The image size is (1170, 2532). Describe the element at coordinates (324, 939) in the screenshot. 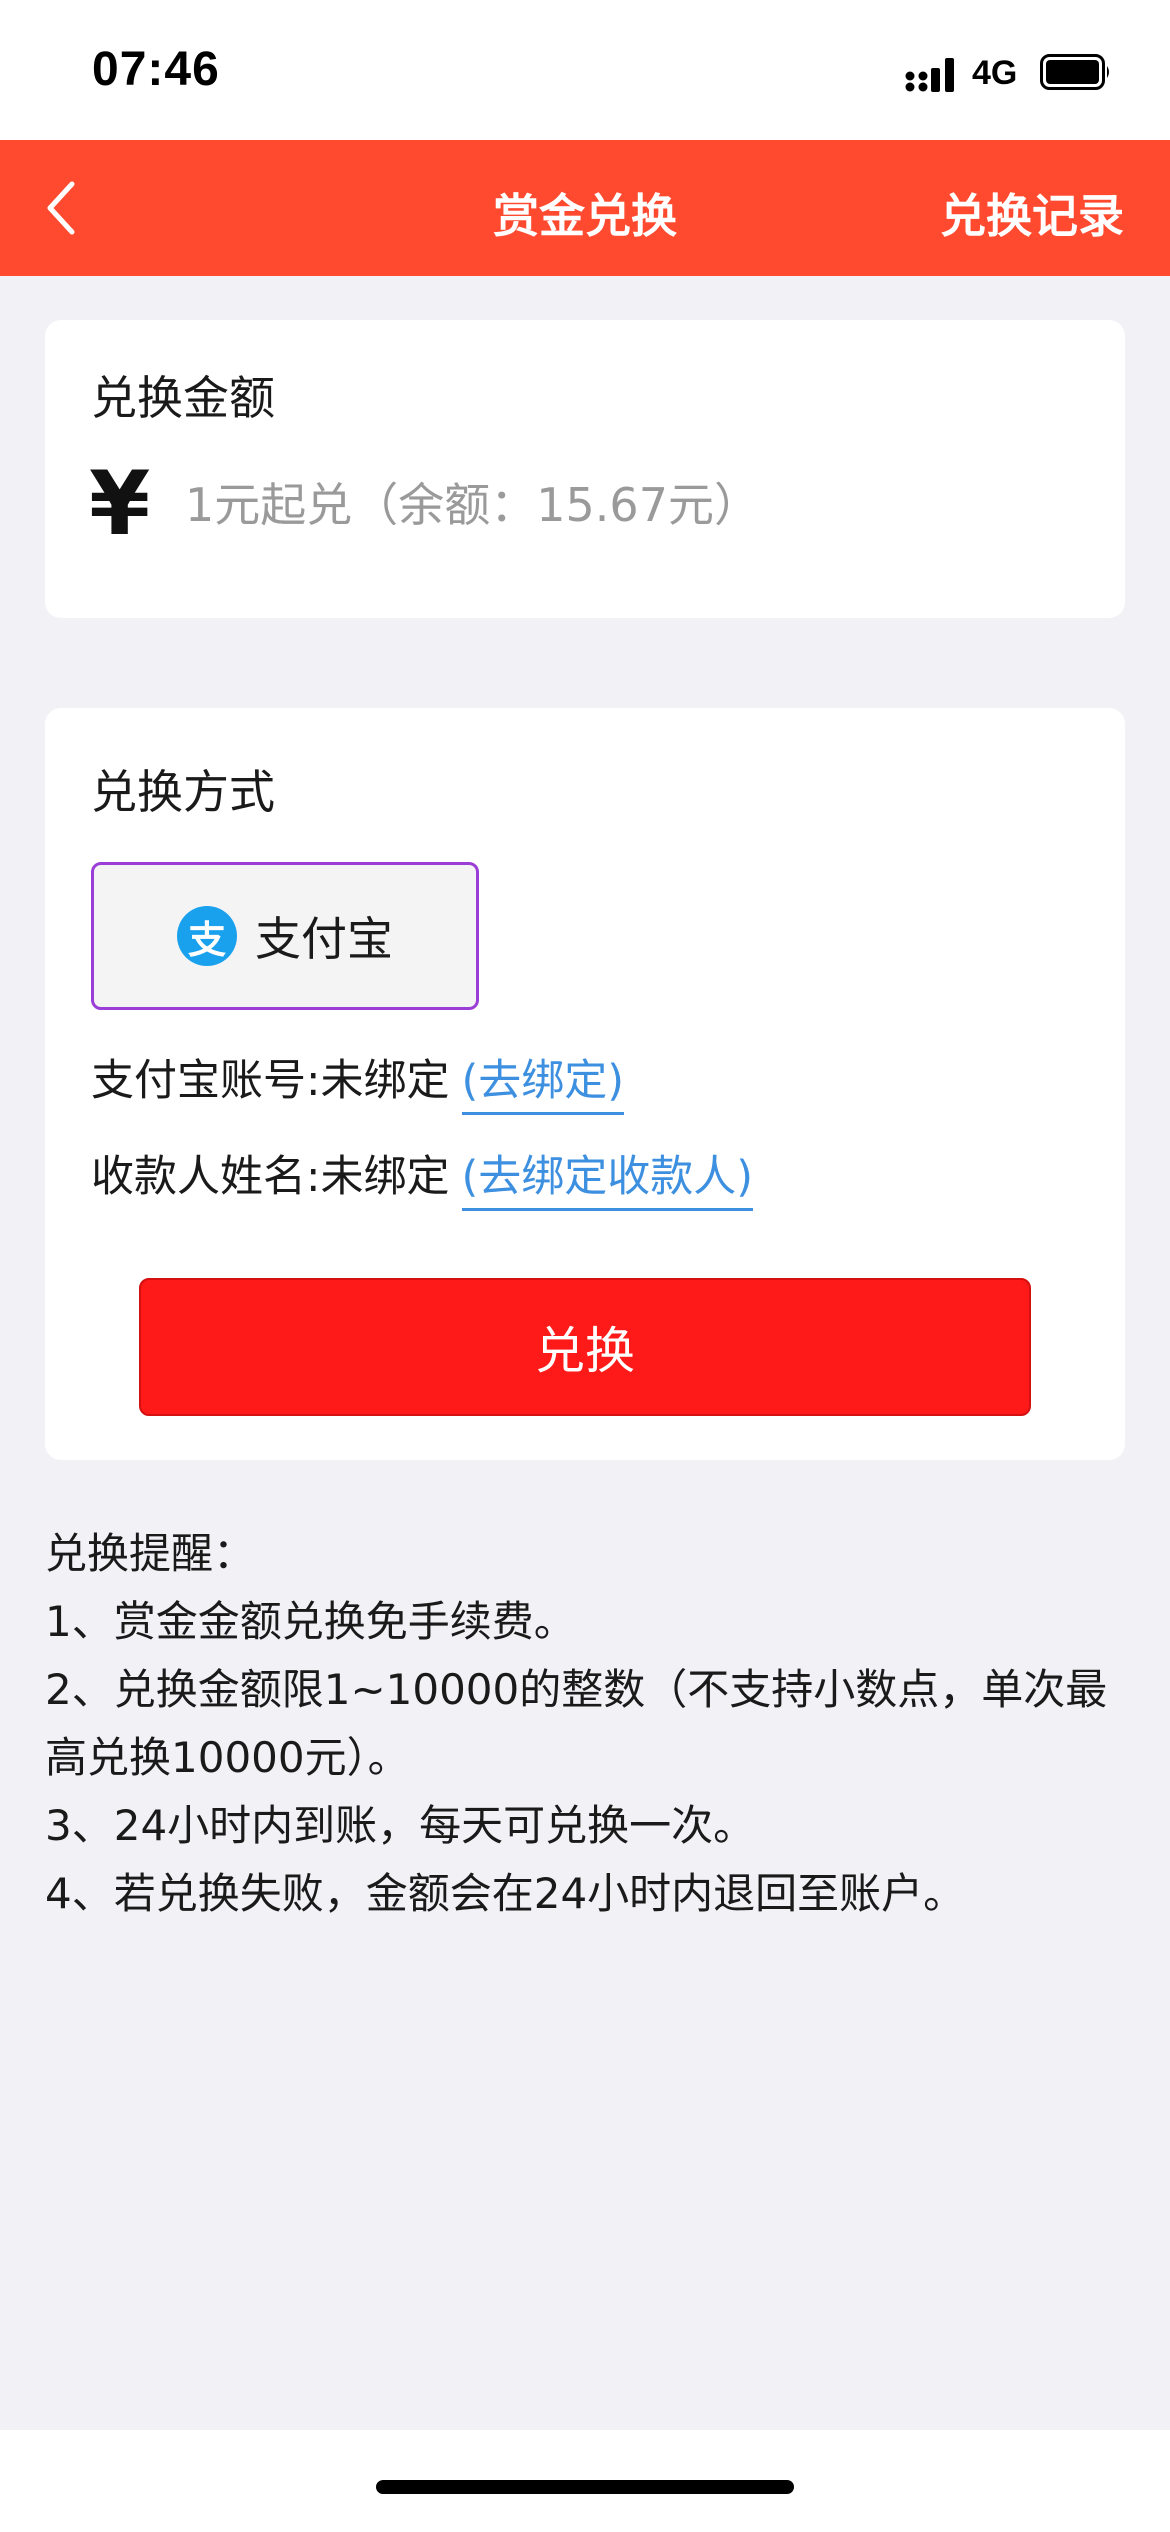

I see `alipay-option-label: 支付宝` at that location.